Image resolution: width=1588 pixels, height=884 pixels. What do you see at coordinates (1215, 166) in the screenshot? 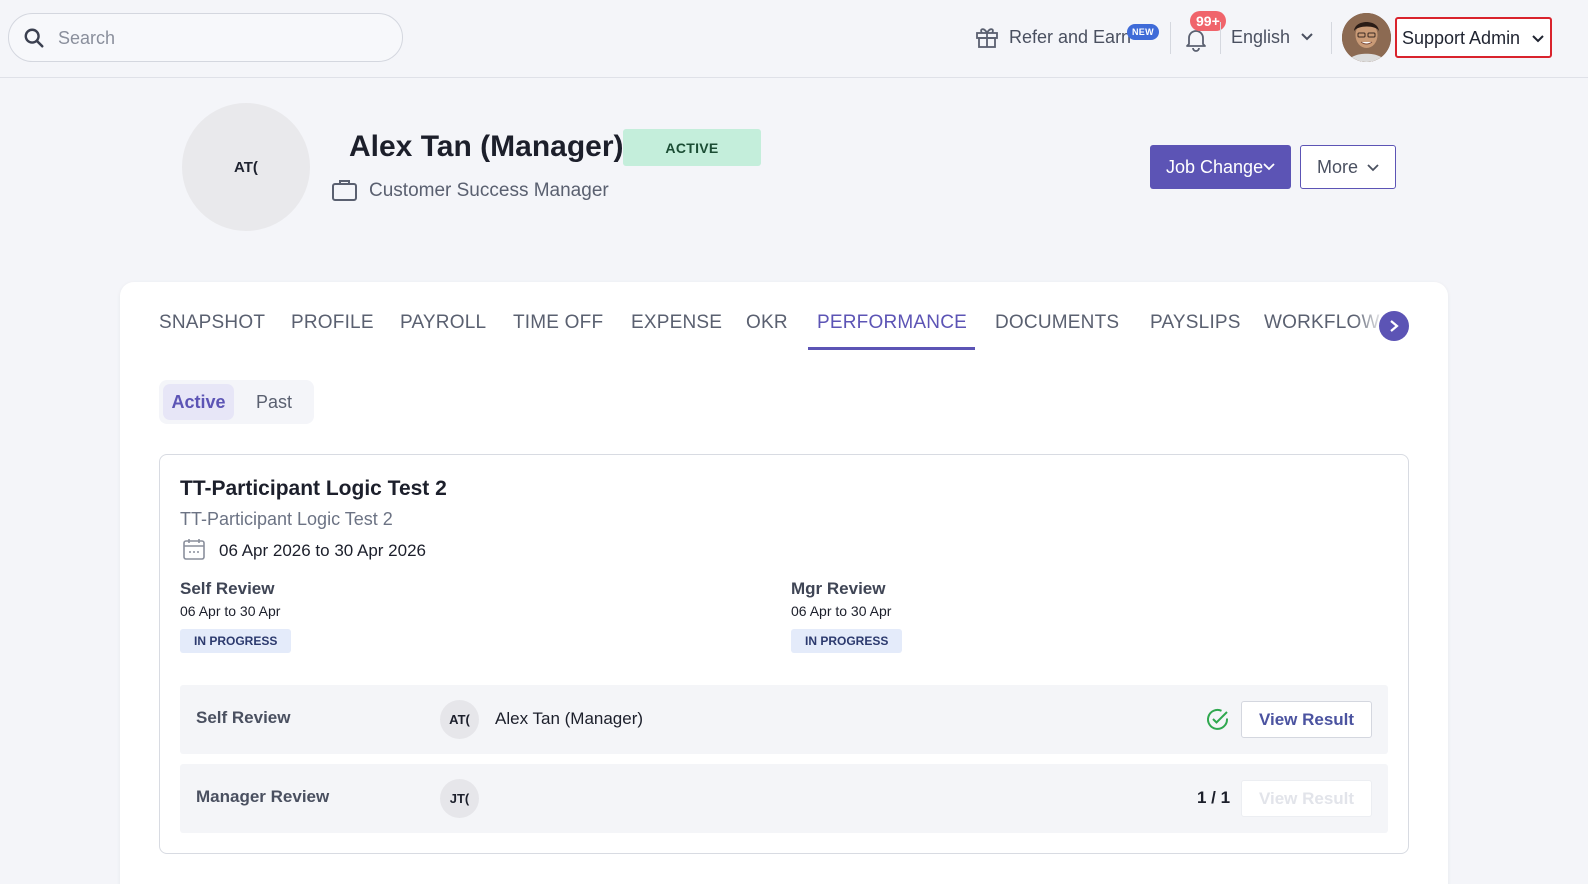
I see `job-change-label: Job Change` at bounding box center [1215, 166].